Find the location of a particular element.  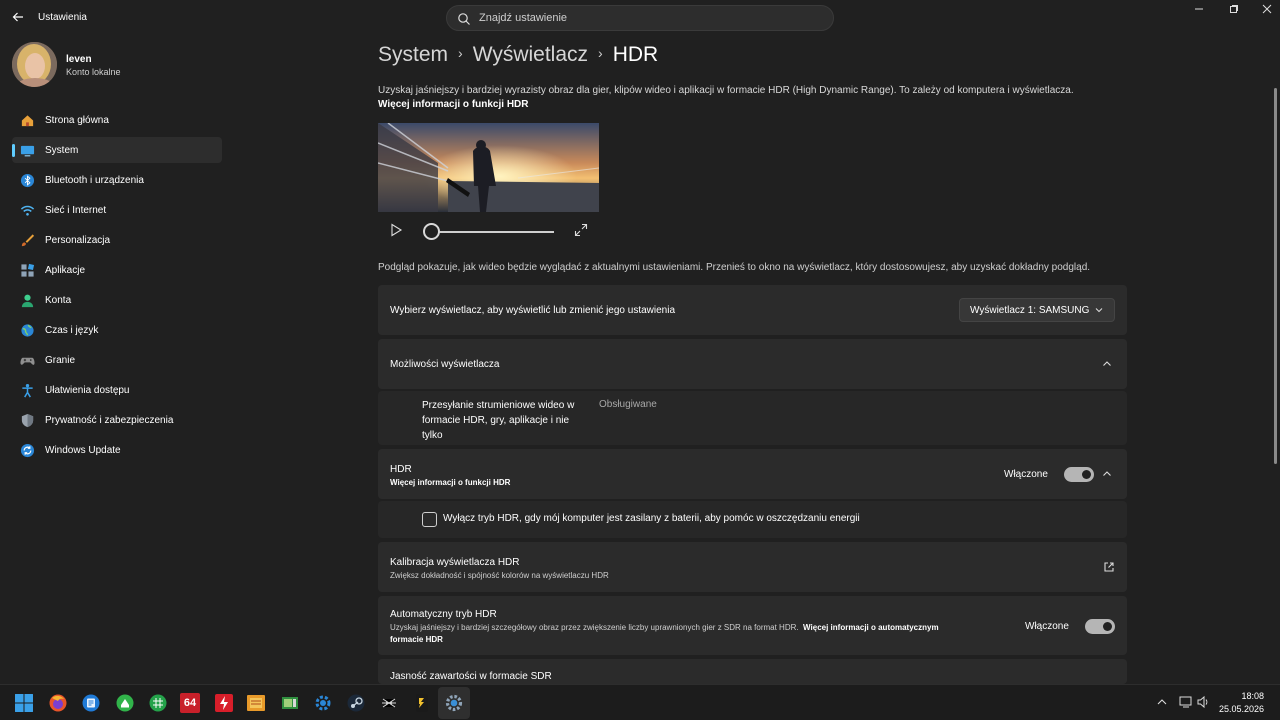

video-progress-thumb is located at coordinates (431, 231).